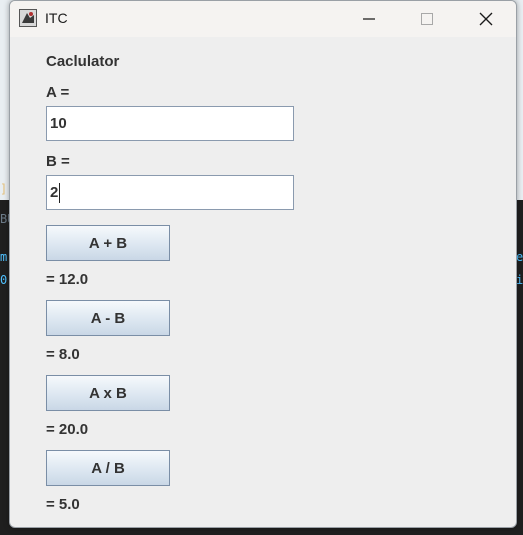 This screenshot has height=535, width=523. I want to click on background-fragment: m, so click(4, 257).